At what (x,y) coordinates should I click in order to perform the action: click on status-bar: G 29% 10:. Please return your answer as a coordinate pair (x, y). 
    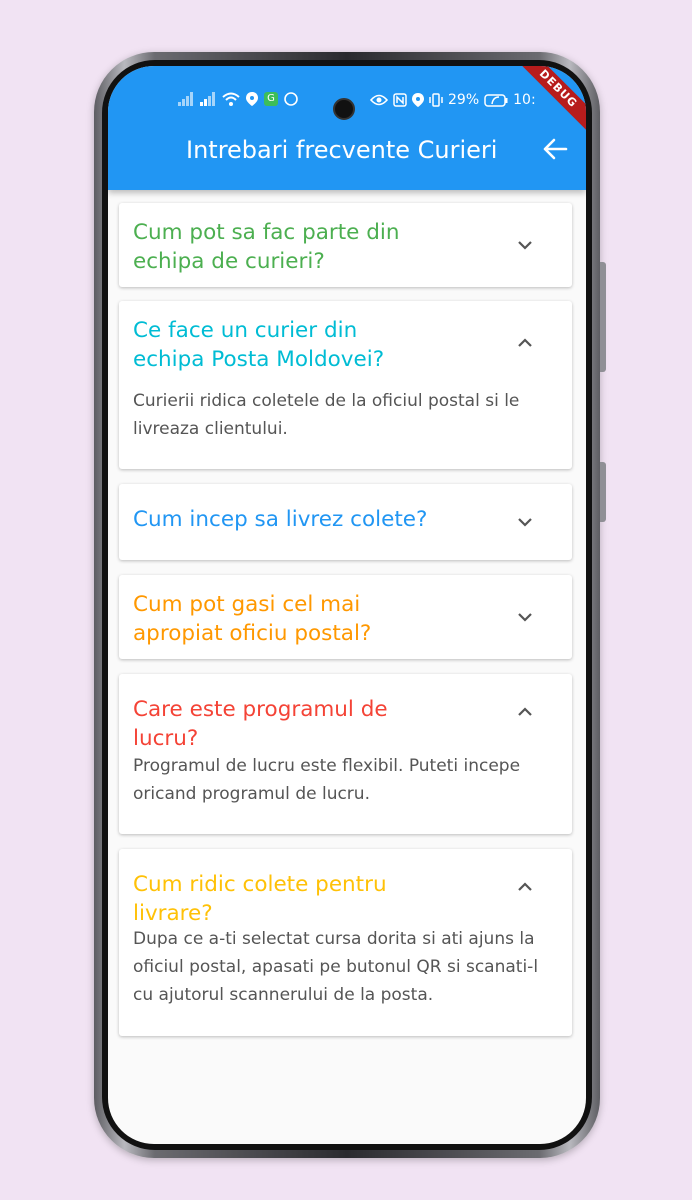
    Looking at the image, I should click on (347, 104).